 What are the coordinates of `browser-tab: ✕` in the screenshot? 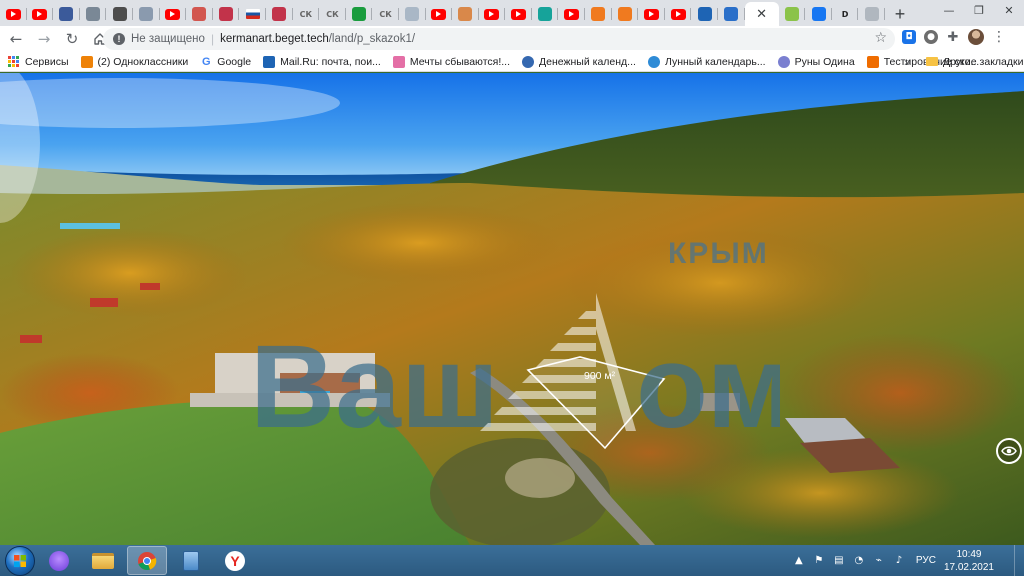 It's located at (761, 14).